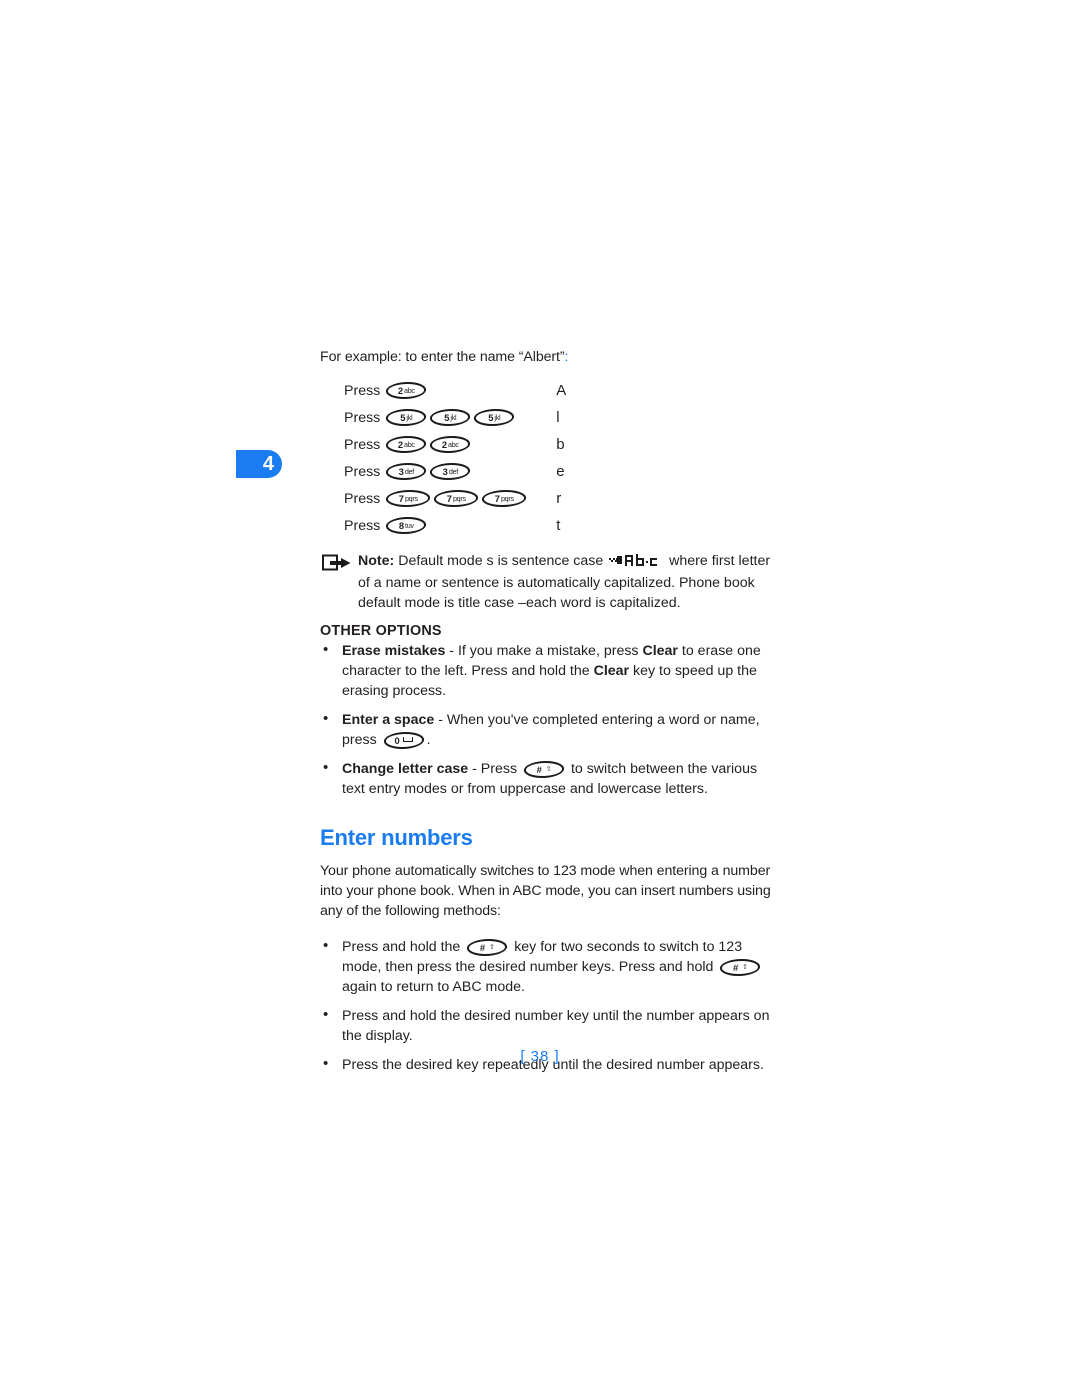 This screenshot has height=1397, width=1080. I want to click on press-result-letter: t, so click(558, 525).